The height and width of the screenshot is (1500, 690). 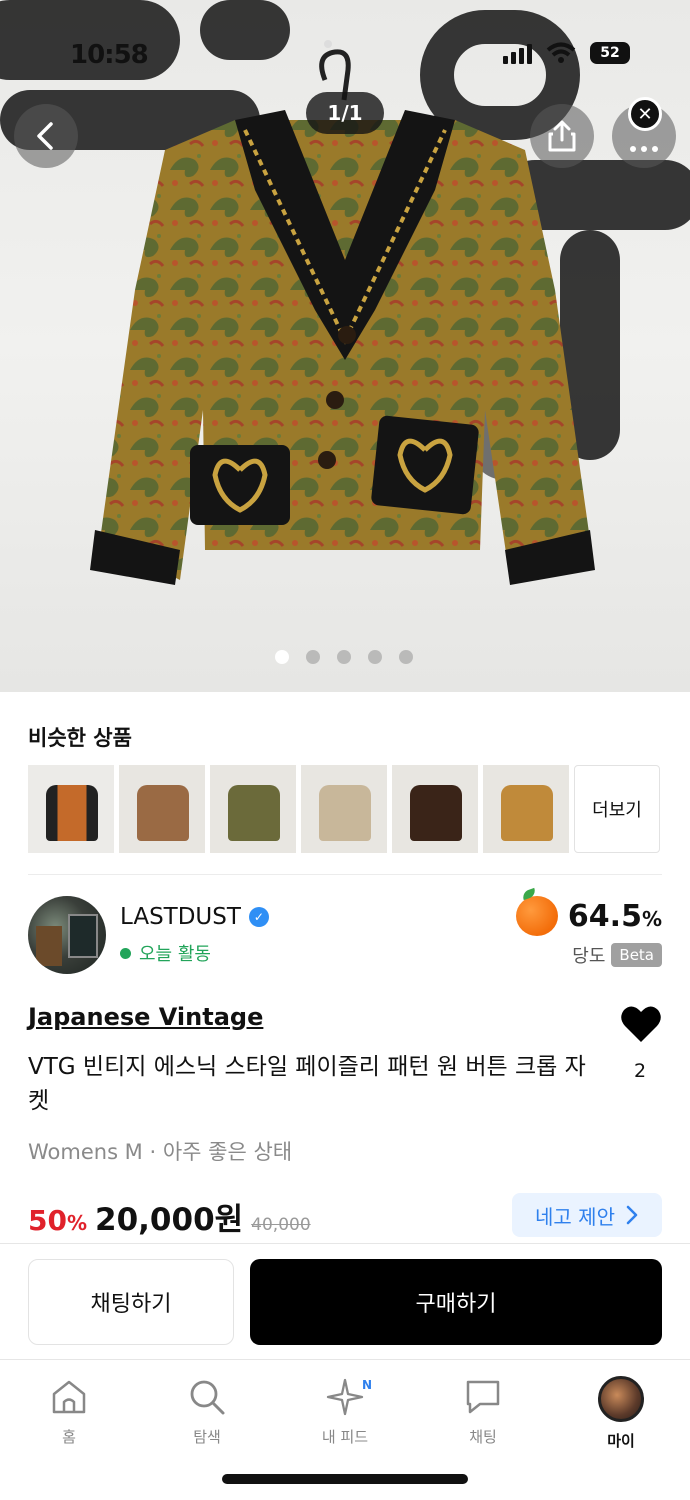 I want to click on verified-icon: ✓, so click(x=258, y=917).